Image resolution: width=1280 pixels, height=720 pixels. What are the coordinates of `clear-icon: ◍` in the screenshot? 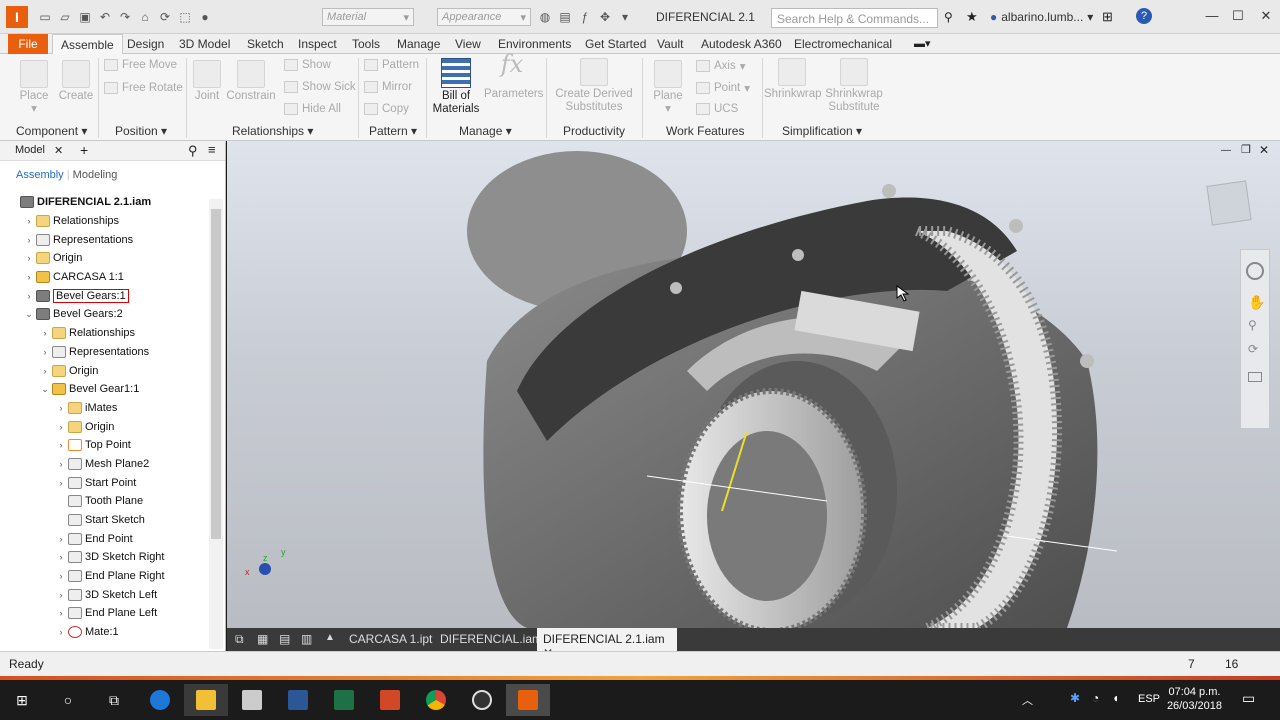 It's located at (545, 17).